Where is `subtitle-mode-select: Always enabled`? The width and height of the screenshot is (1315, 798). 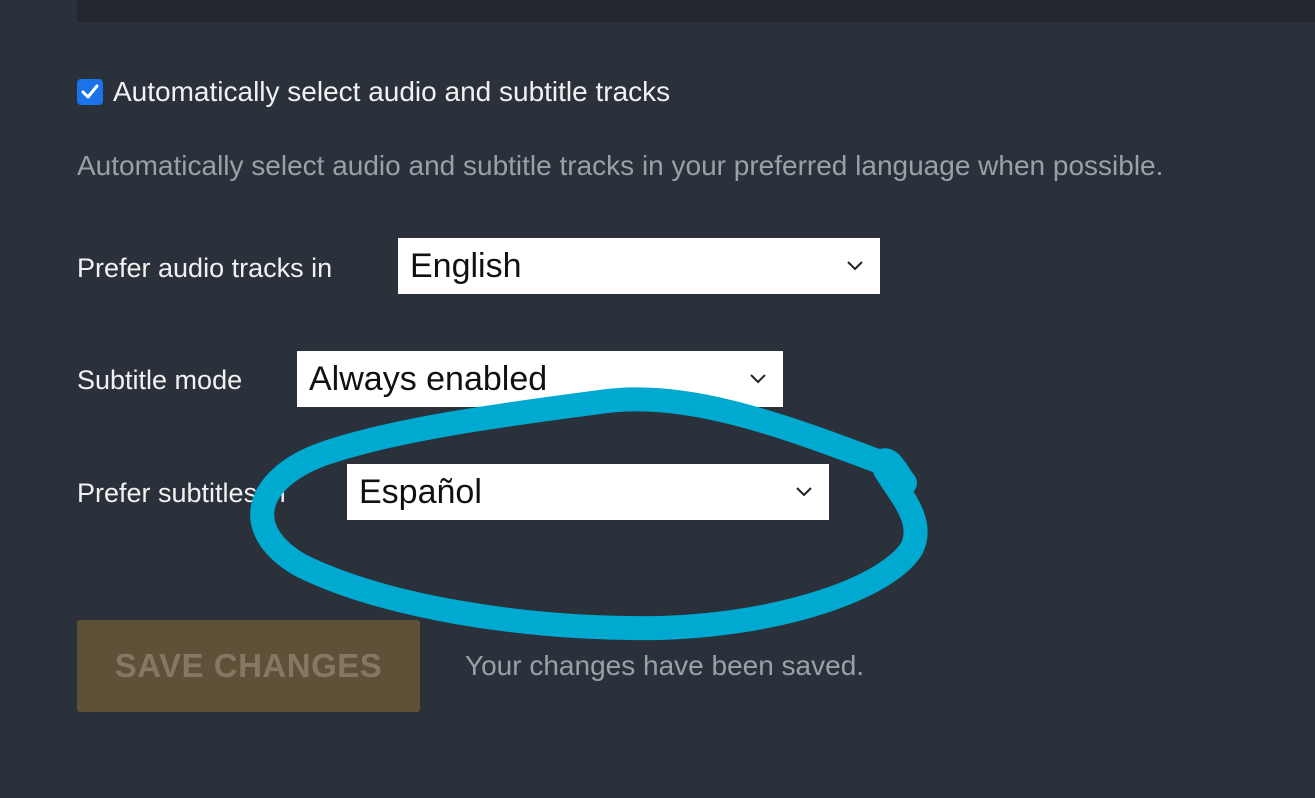 subtitle-mode-select: Always enabled is located at coordinates (540, 379).